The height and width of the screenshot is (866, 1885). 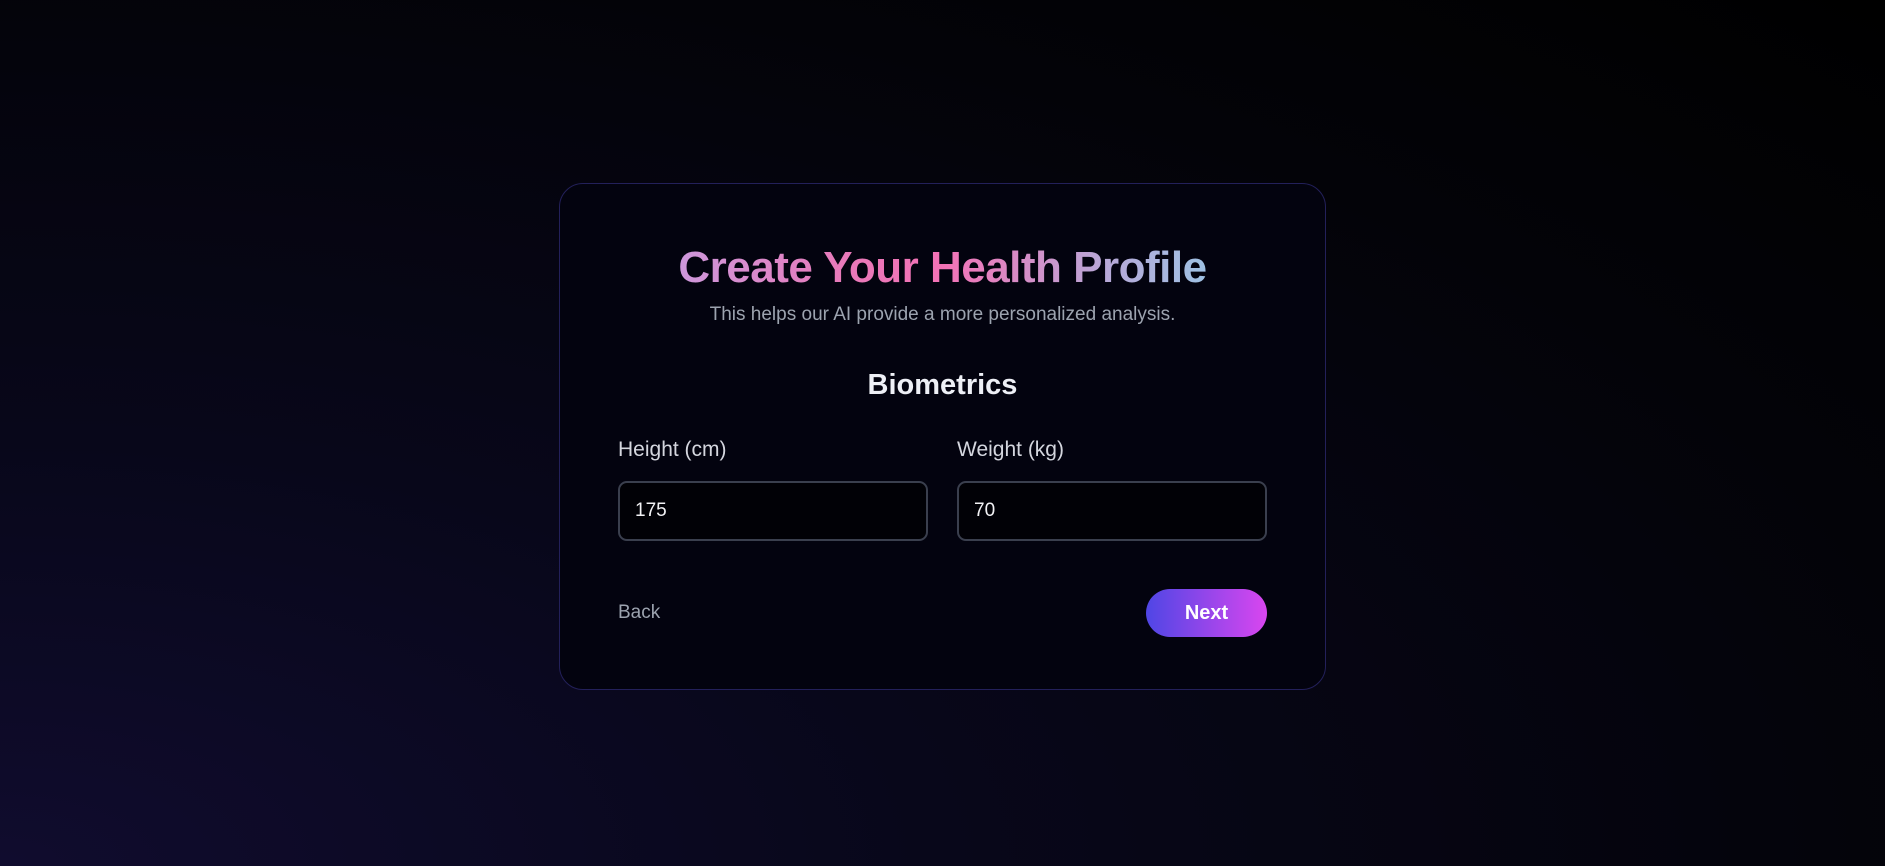 I want to click on back-button: Back, so click(x=639, y=613).